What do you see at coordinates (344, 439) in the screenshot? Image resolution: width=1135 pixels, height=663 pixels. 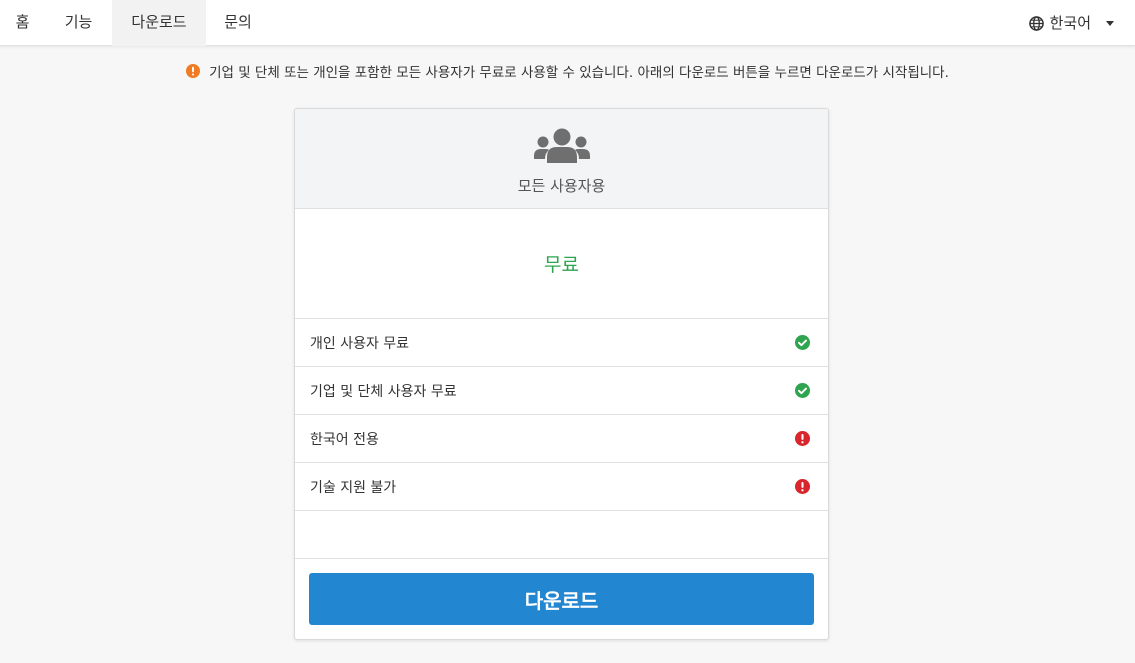 I see `feature-label: 한국어 전용` at bounding box center [344, 439].